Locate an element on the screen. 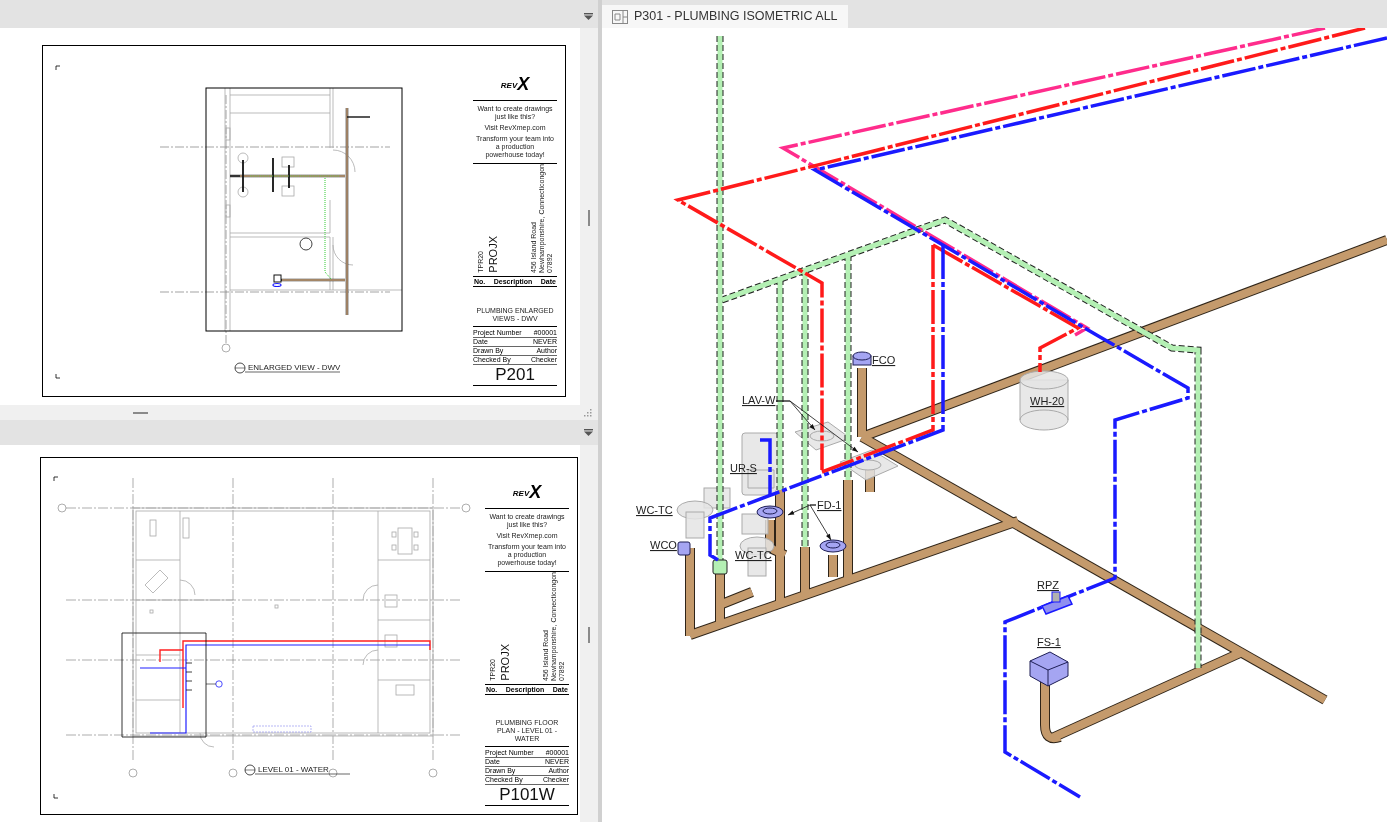 Image resolution: width=1387 pixels, height=822 pixels. sheet-number: P101W is located at coordinates (527, 795).